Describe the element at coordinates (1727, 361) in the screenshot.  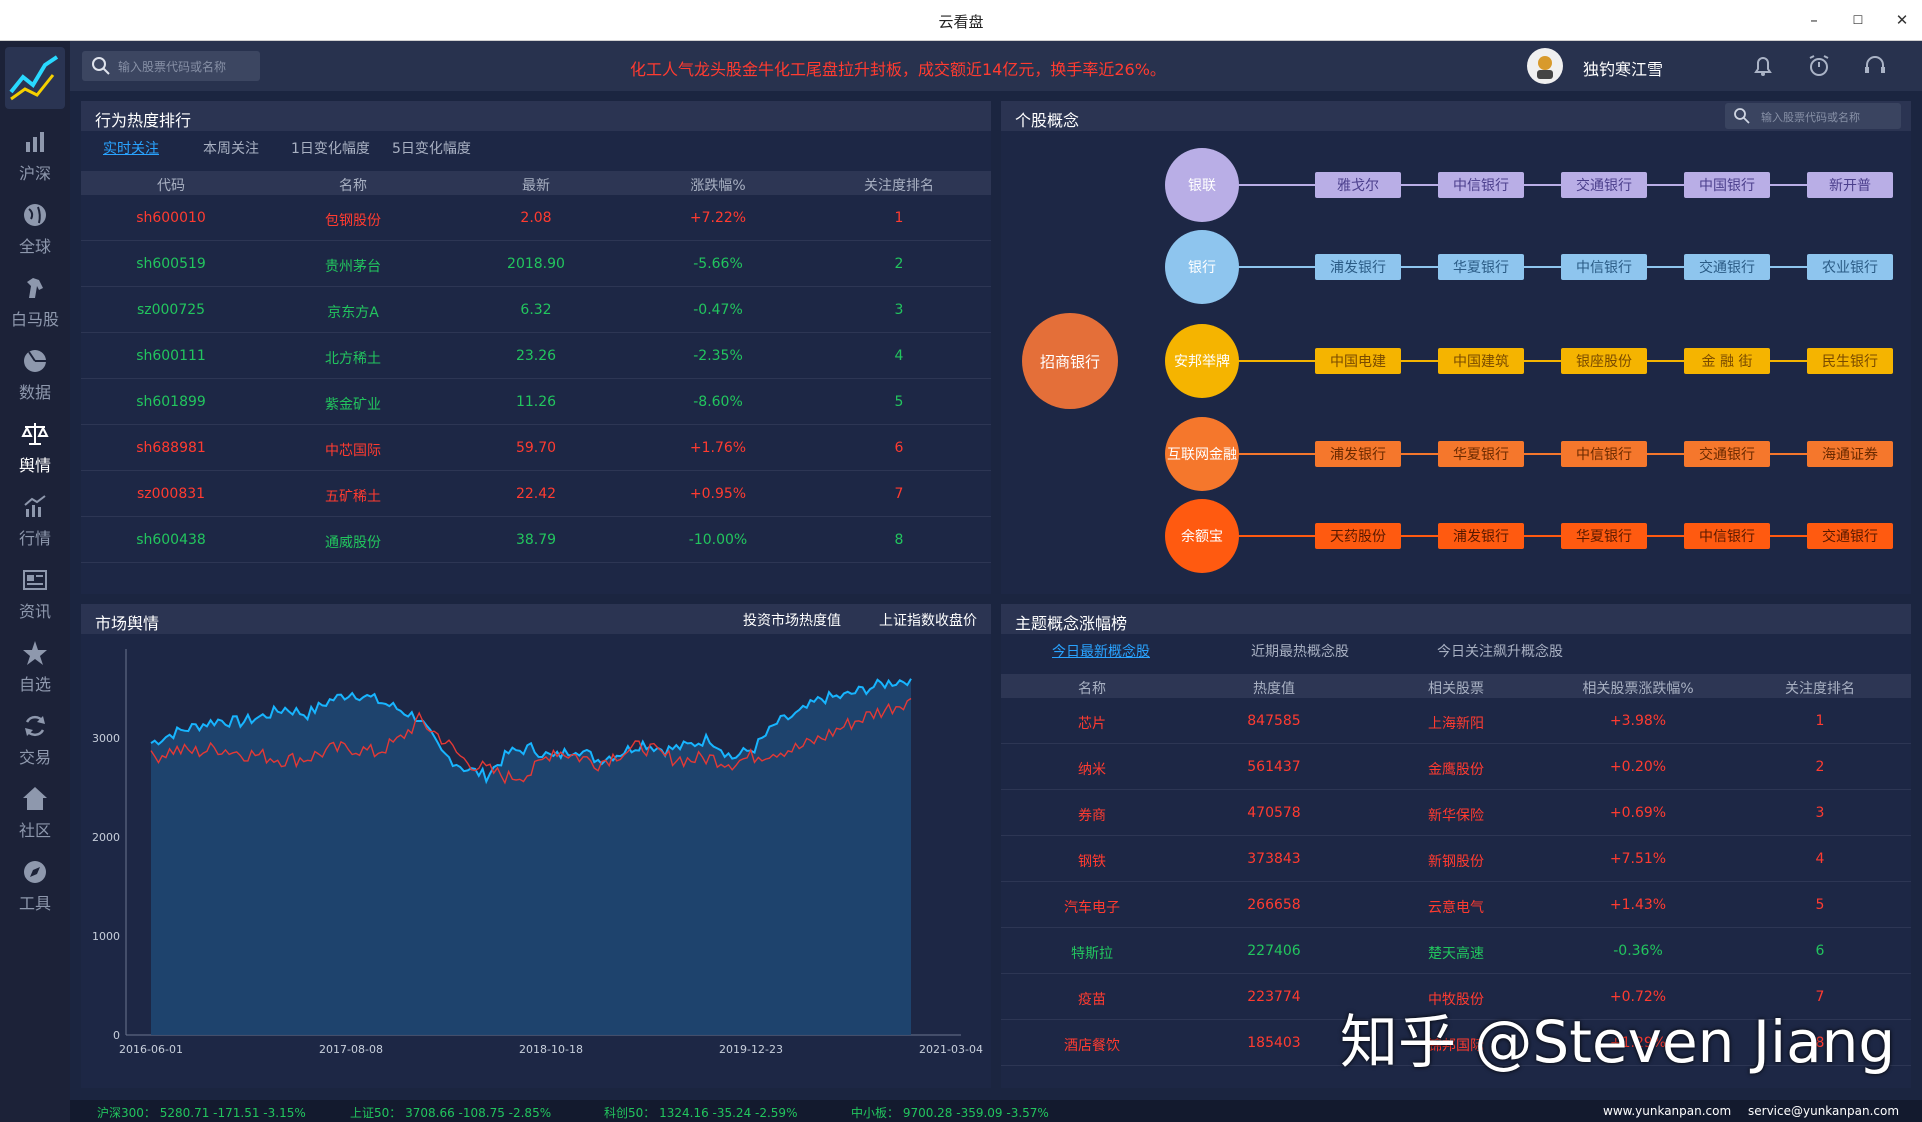
I see `concept-stock-chip: 金 融 街` at that location.